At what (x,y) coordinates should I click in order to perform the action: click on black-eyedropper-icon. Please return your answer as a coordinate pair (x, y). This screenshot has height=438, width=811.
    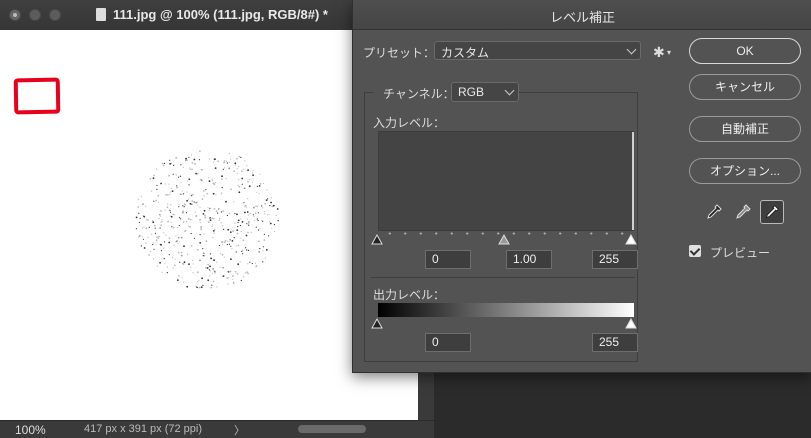
    Looking at the image, I should click on (714, 212).